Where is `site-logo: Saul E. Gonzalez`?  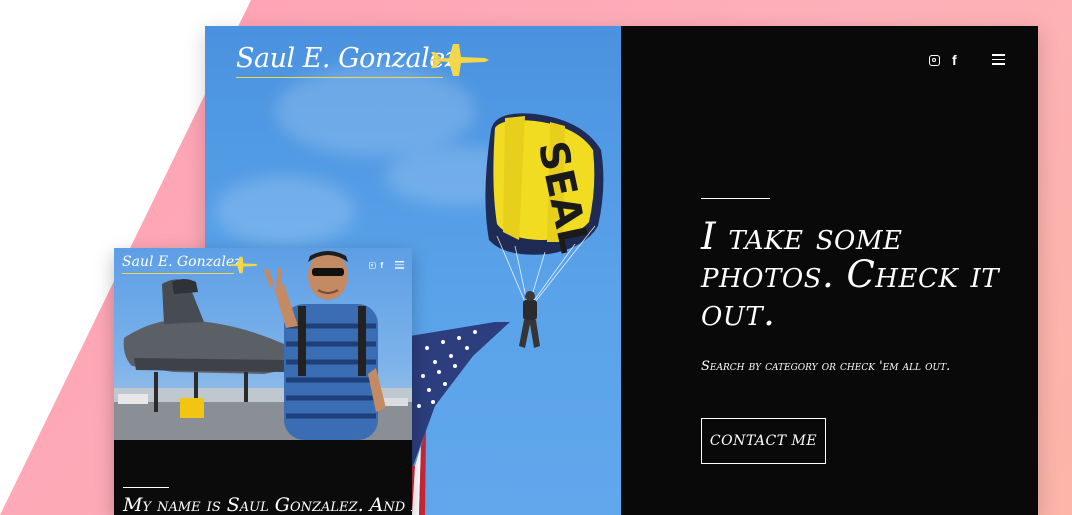 site-logo: Saul E. Gonzalez is located at coordinates (366, 62).